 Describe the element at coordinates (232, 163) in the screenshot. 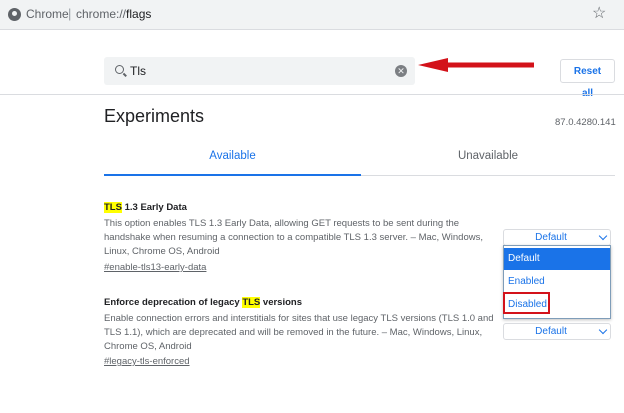

I see `tab-available: Available` at that location.